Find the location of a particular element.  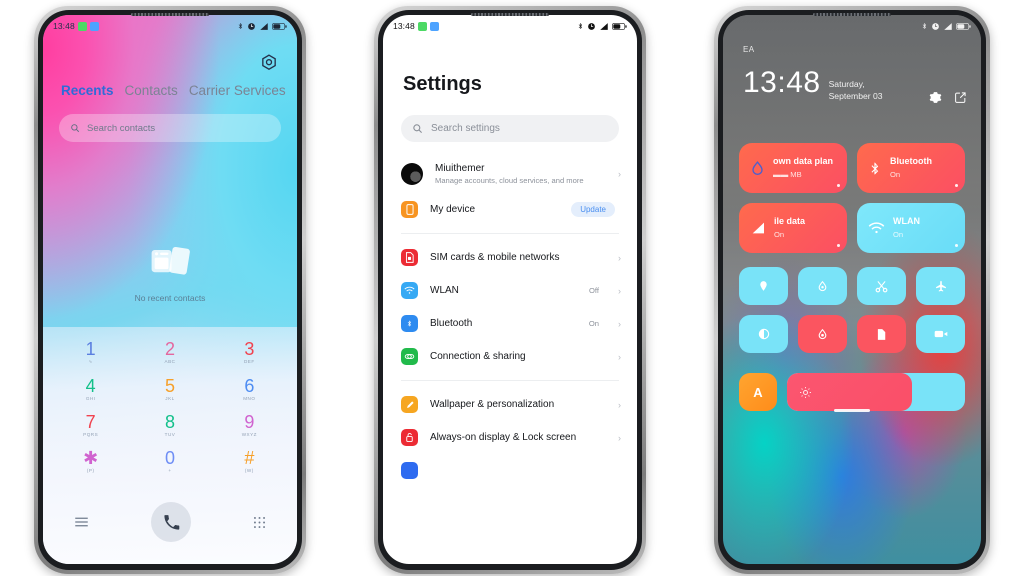

auto-brightness-icon: A is located at coordinates (758, 392).